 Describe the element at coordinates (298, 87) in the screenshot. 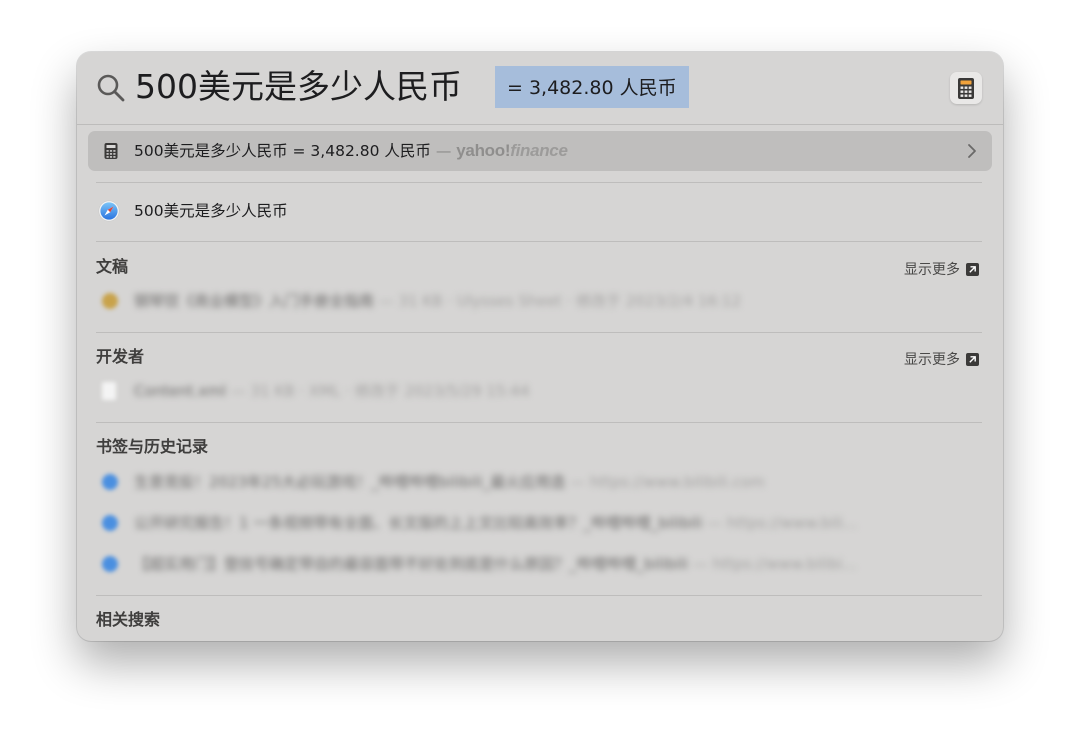

I see `search-input: 500美元是多少人民币` at that location.